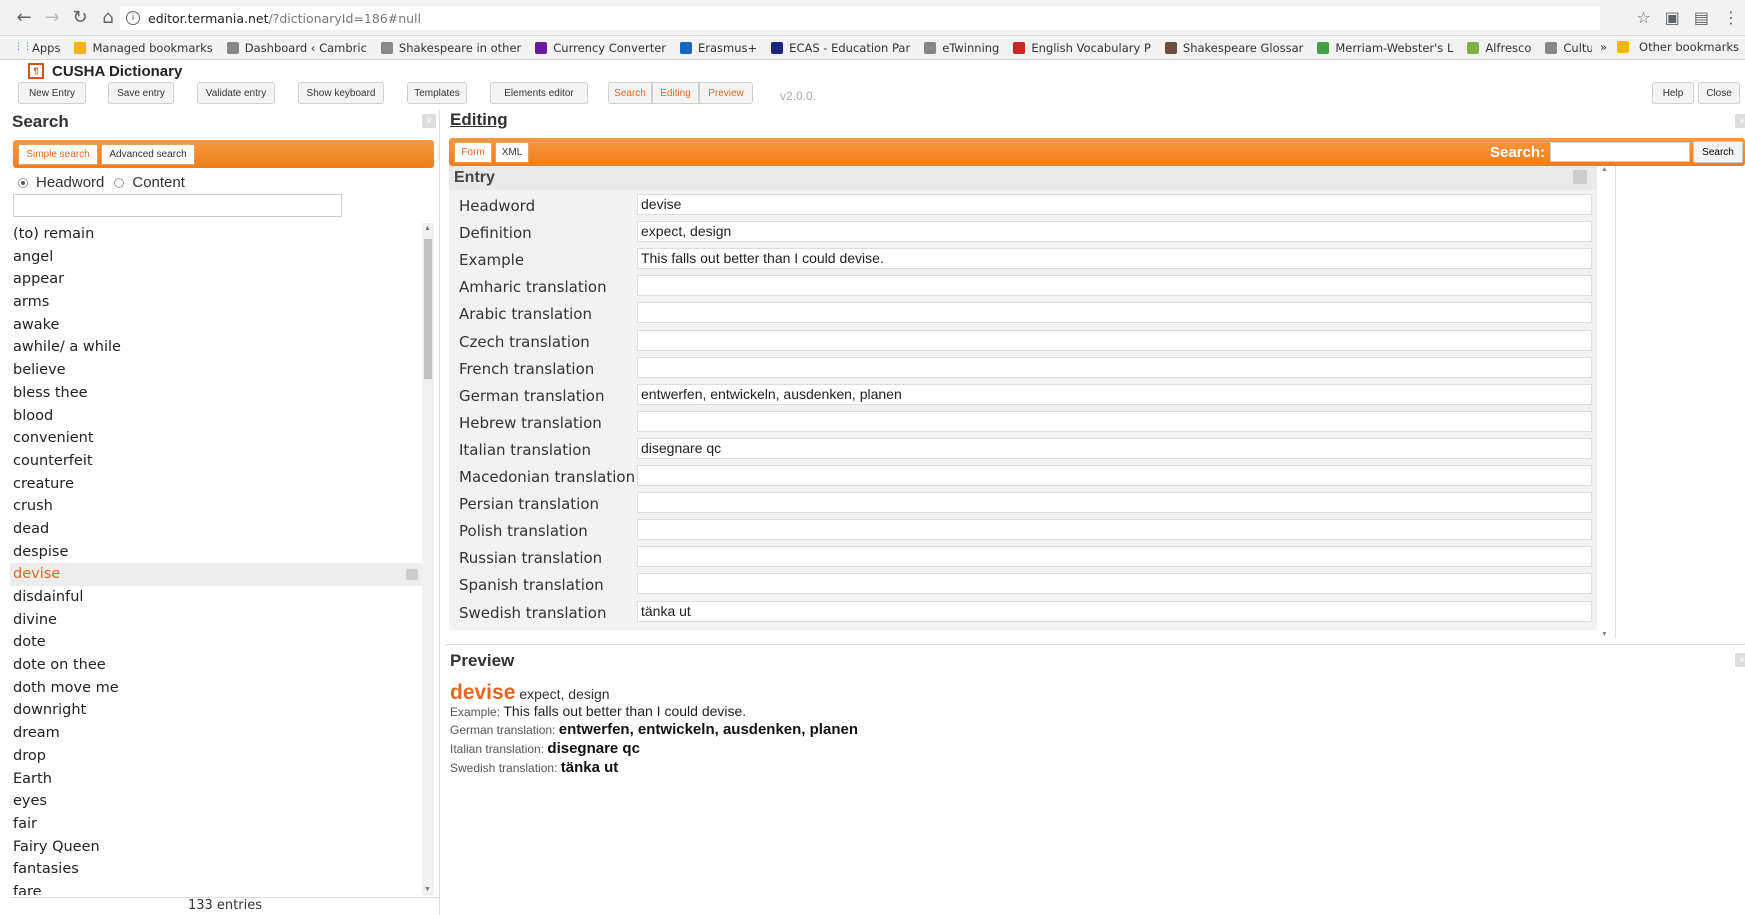 The width and height of the screenshot is (1745, 915). Describe the element at coordinates (961, 48) in the screenshot. I see `bookmark-item: eTwinning` at that location.